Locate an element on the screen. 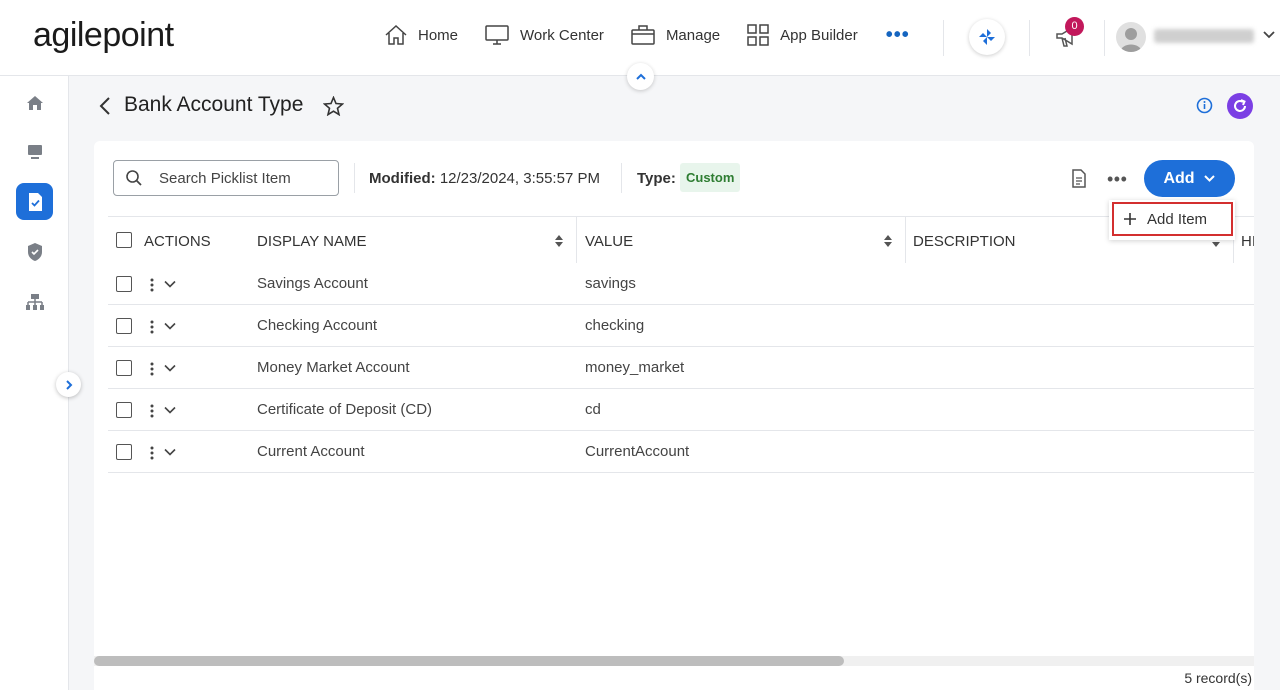  column-header-description: DESCRIPTION is located at coordinates (964, 241).